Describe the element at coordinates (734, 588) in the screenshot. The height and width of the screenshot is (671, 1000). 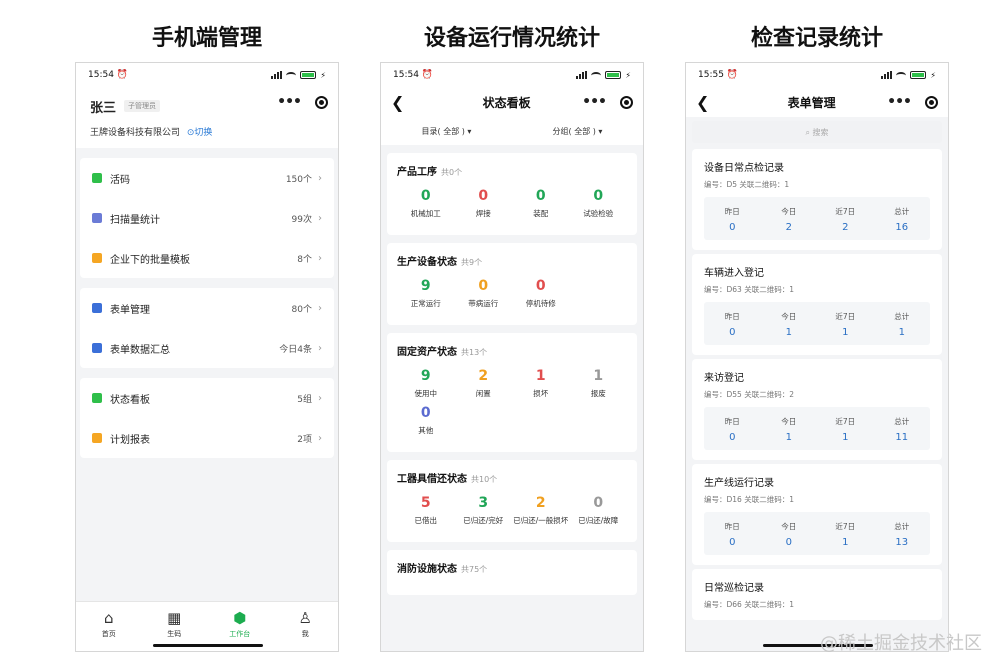
I see `form-record-title: 日常巡检记录` at that location.